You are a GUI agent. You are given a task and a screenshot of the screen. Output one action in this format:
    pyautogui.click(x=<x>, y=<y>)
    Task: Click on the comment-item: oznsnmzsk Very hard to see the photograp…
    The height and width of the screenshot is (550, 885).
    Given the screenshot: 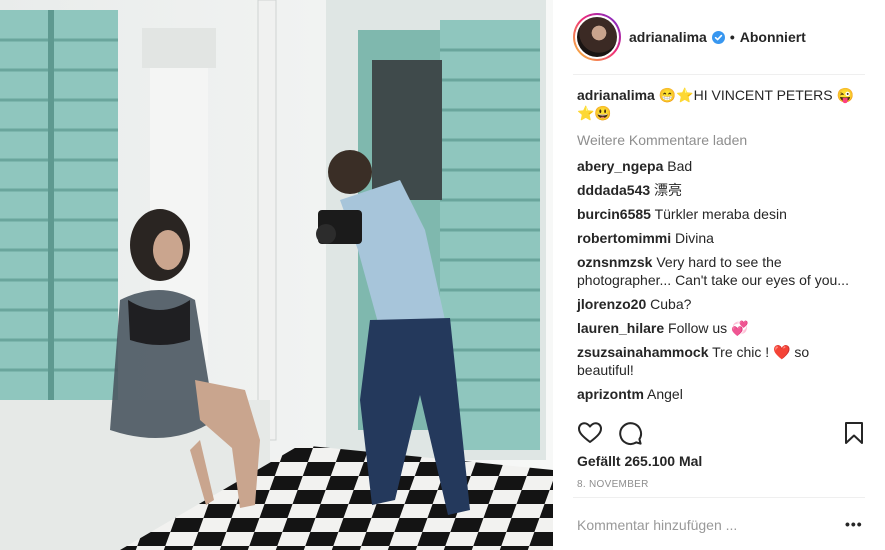 What is the action you would take?
    pyautogui.click(x=722, y=271)
    